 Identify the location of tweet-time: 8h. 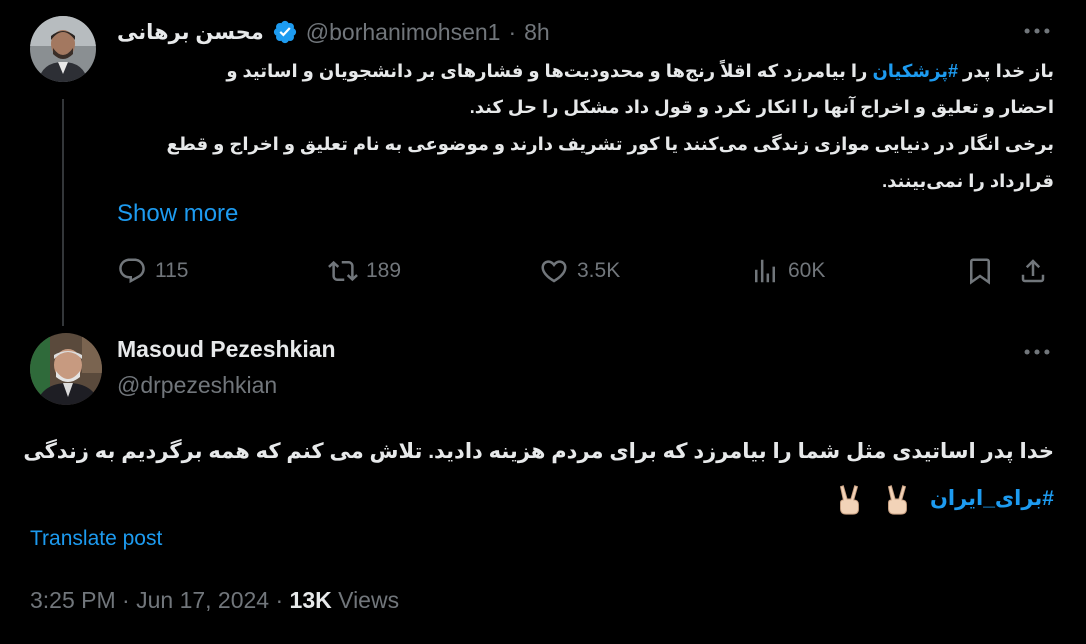
(537, 32).